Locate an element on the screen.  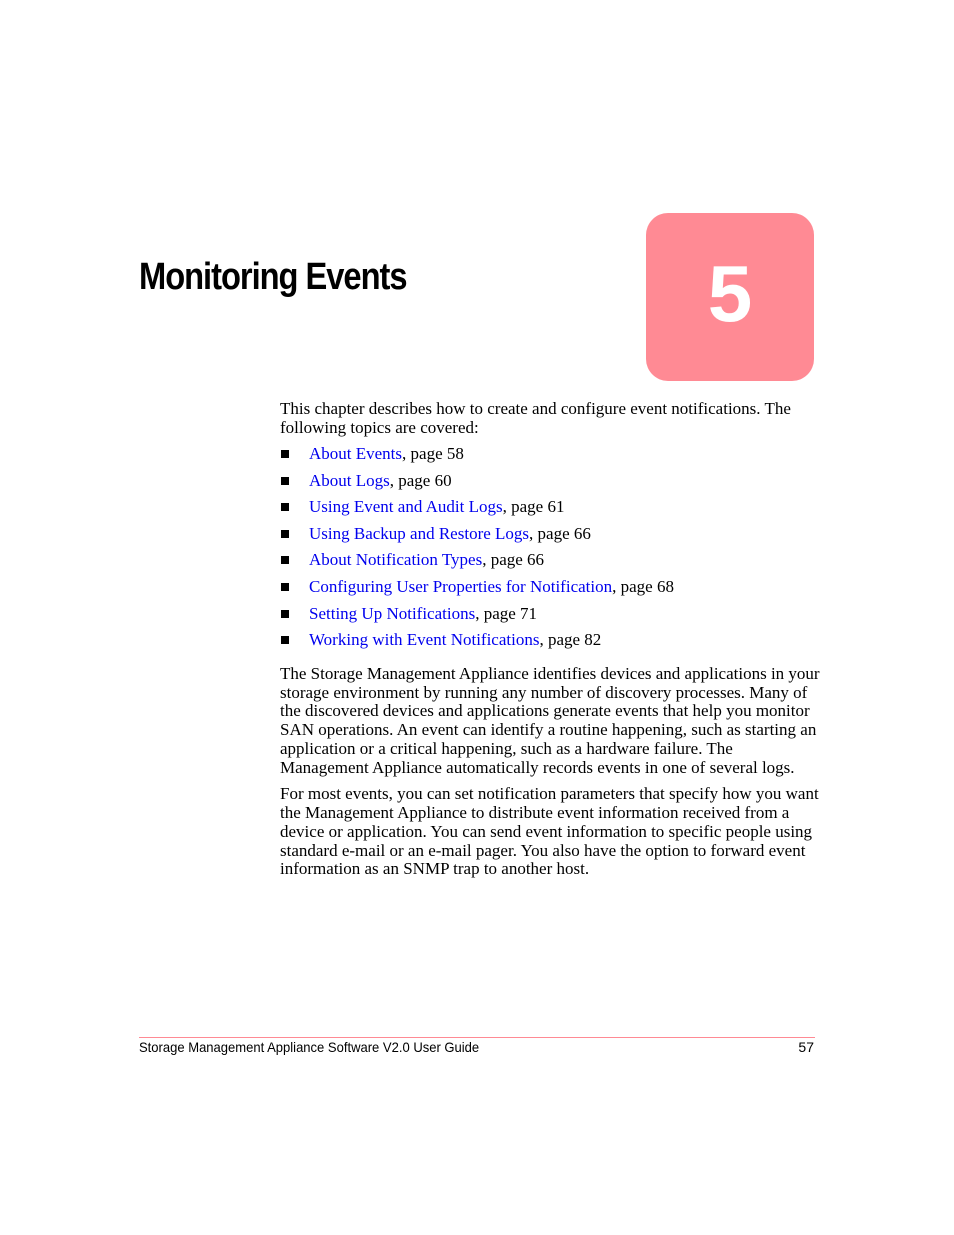
topic-page: , page 58 is located at coordinates (433, 454).